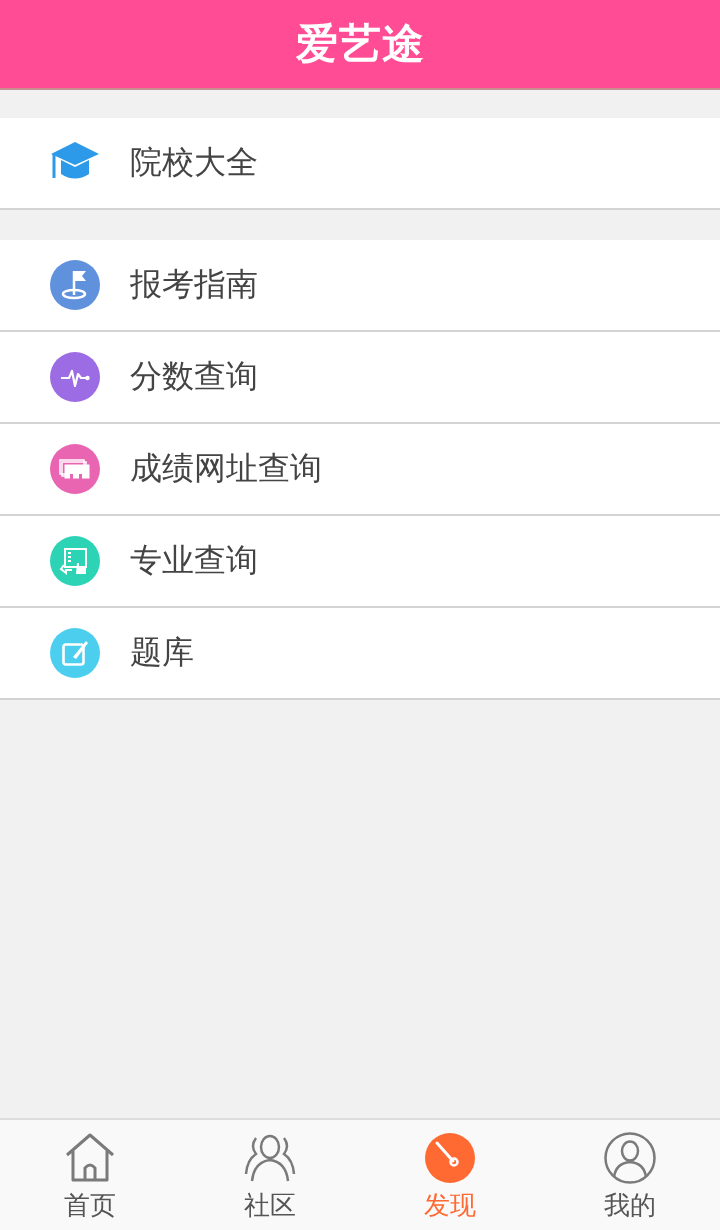 The width and height of the screenshot is (720, 1230). I want to click on pulse-icon, so click(75, 377).